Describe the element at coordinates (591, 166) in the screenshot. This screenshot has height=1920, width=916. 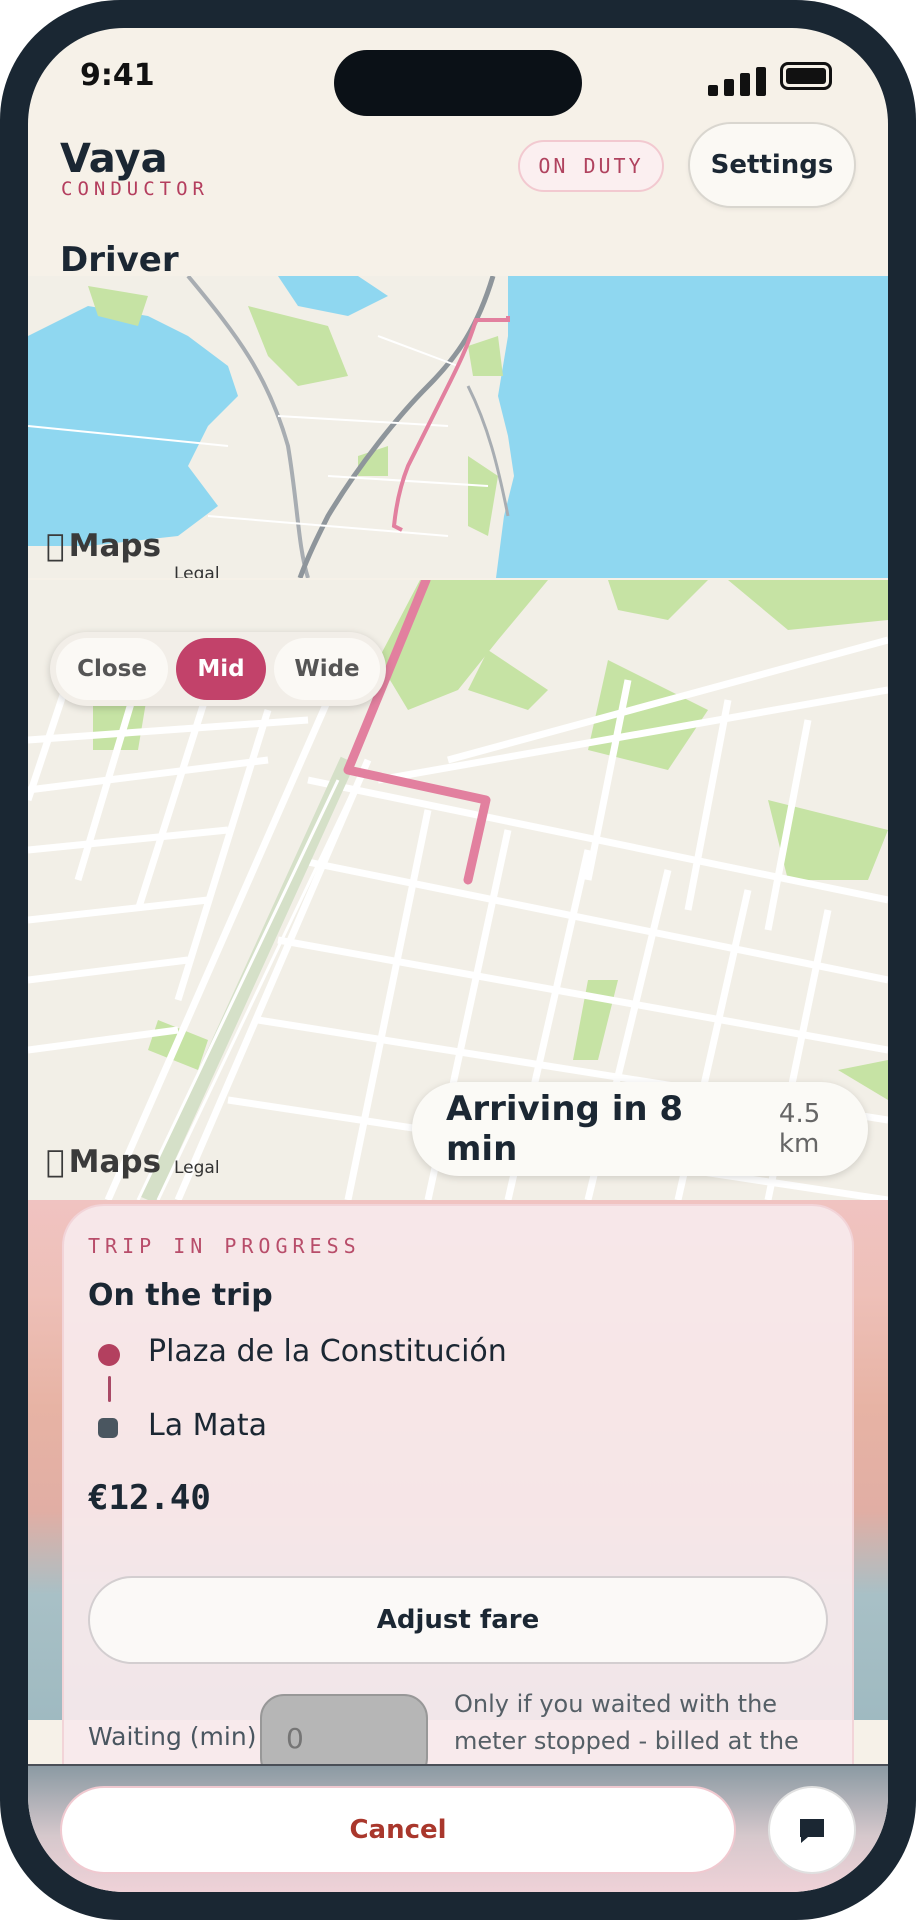
I see `duty-status-badge: ON DUTY` at that location.